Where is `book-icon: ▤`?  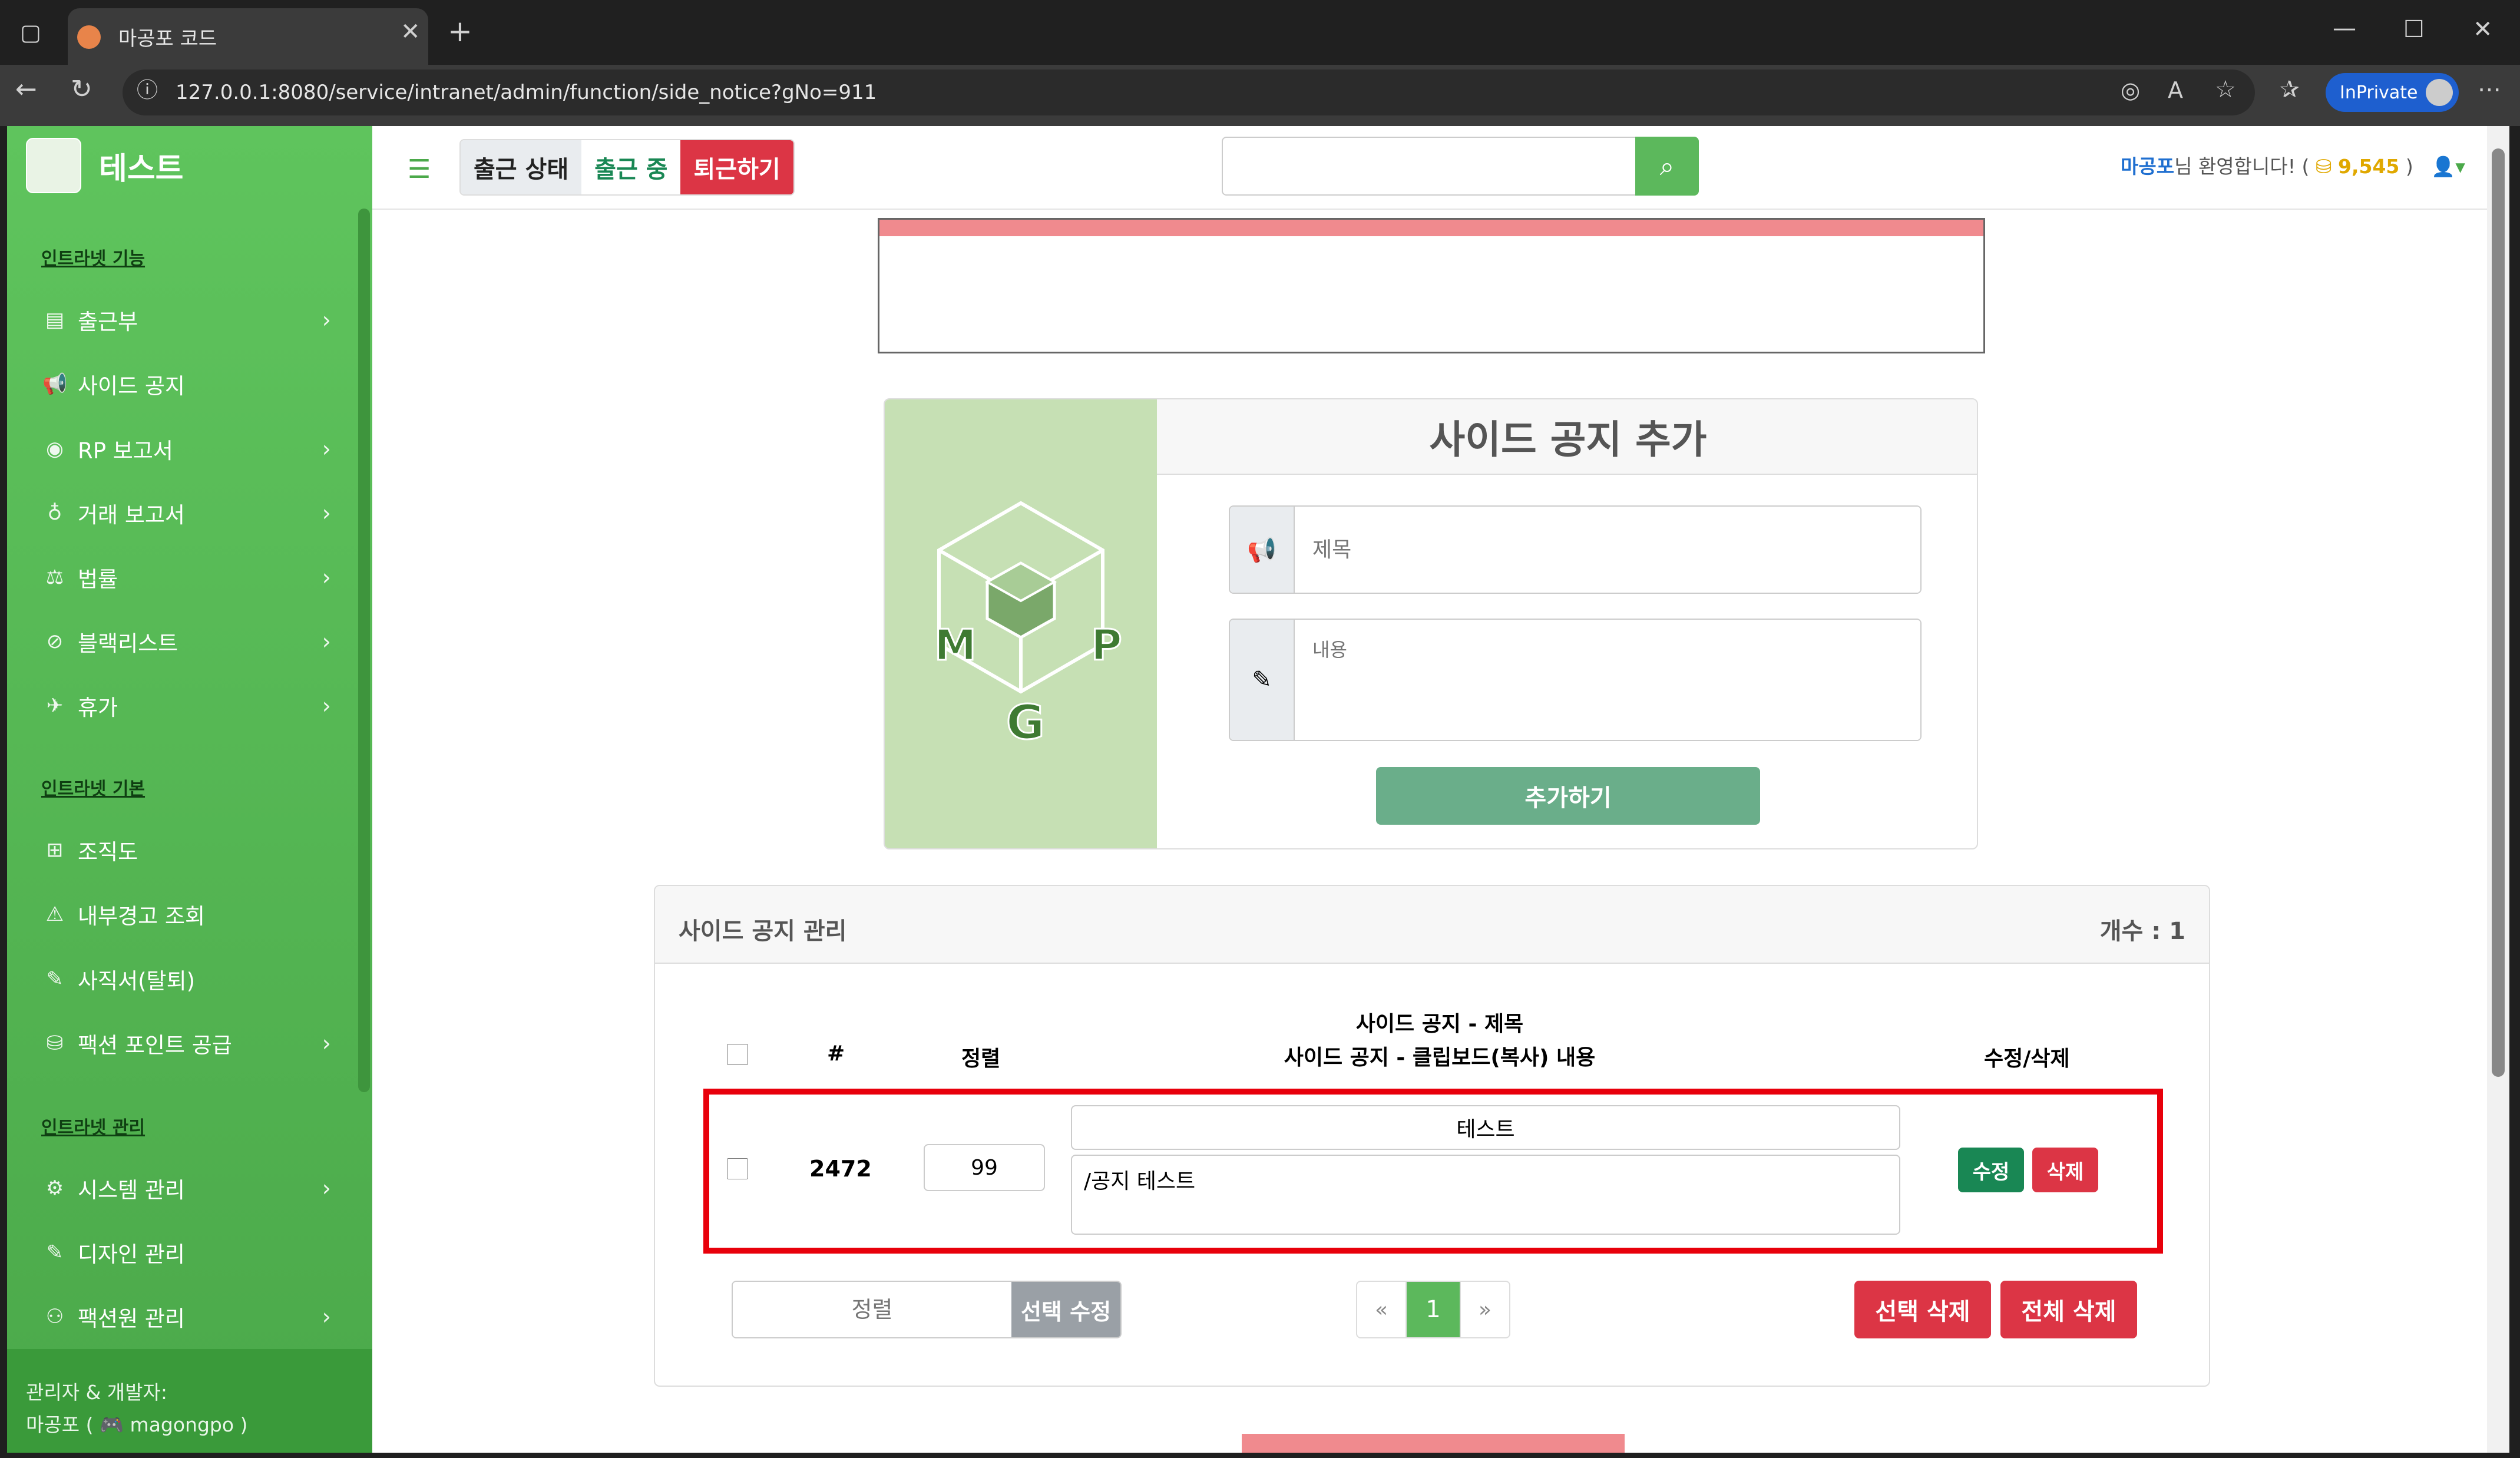 book-icon: ▤ is located at coordinates (55, 320).